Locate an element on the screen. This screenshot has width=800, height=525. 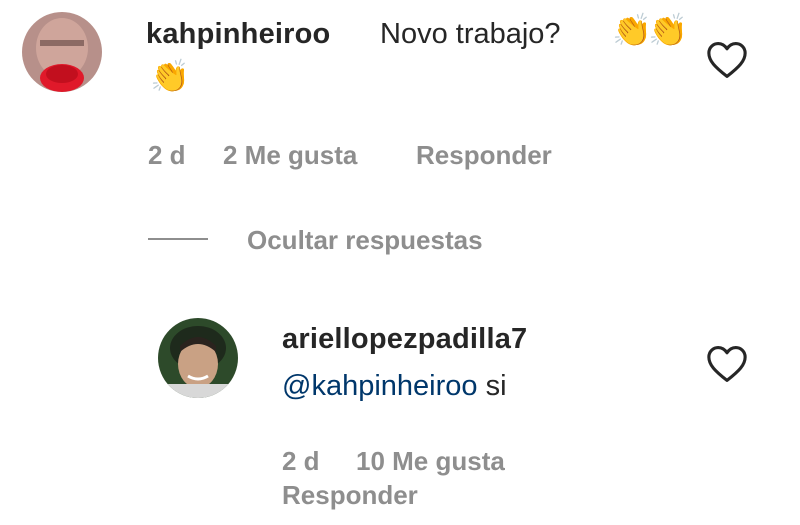
comment-reply-button: Responder is located at coordinates (484, 155).